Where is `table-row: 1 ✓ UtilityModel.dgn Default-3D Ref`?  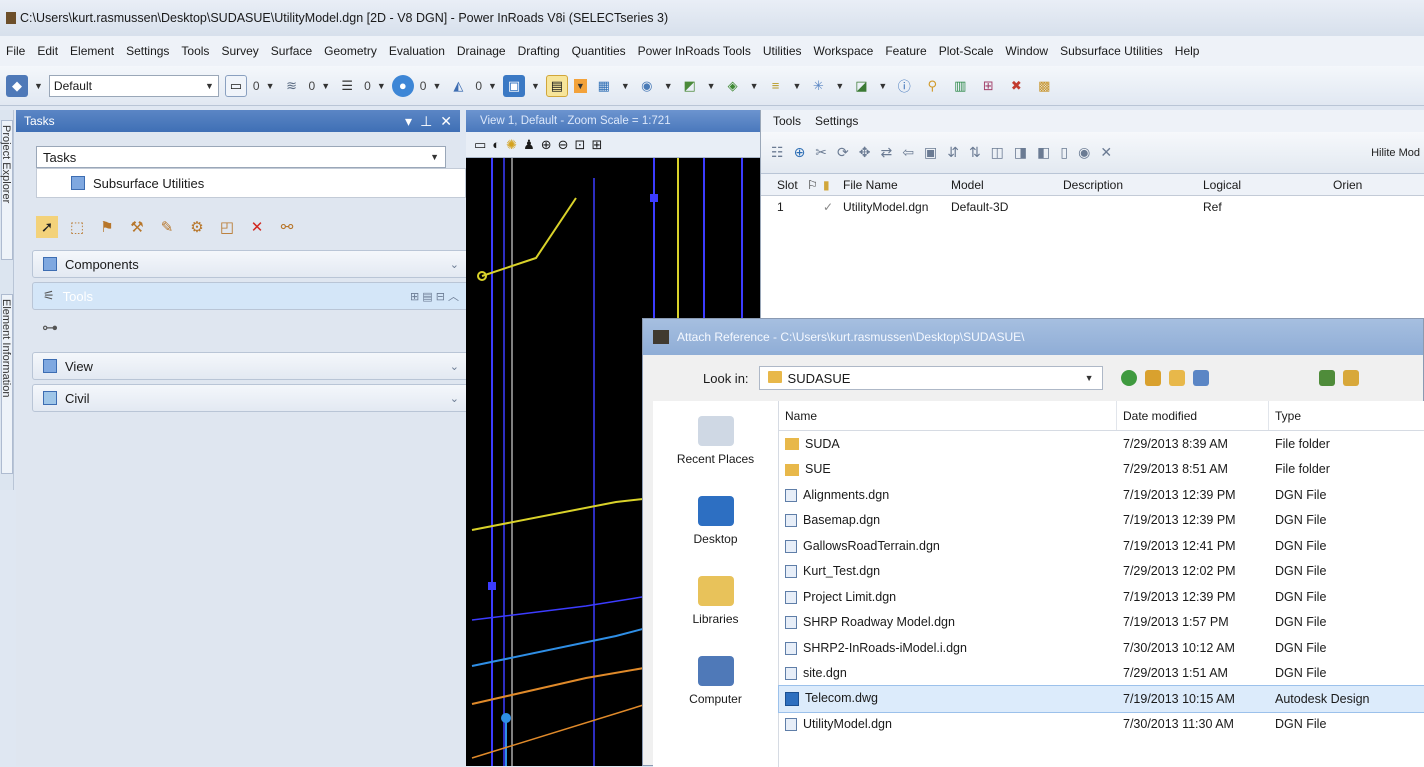
table-row: 1 ✓ UtilityModel.dgn Default-3D Ref is located at coordinates (1092, 207).